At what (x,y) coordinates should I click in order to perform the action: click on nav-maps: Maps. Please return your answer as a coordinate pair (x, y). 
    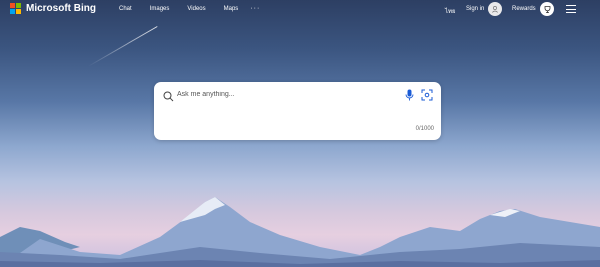
    Looking at the image, I should click on (231, 9).